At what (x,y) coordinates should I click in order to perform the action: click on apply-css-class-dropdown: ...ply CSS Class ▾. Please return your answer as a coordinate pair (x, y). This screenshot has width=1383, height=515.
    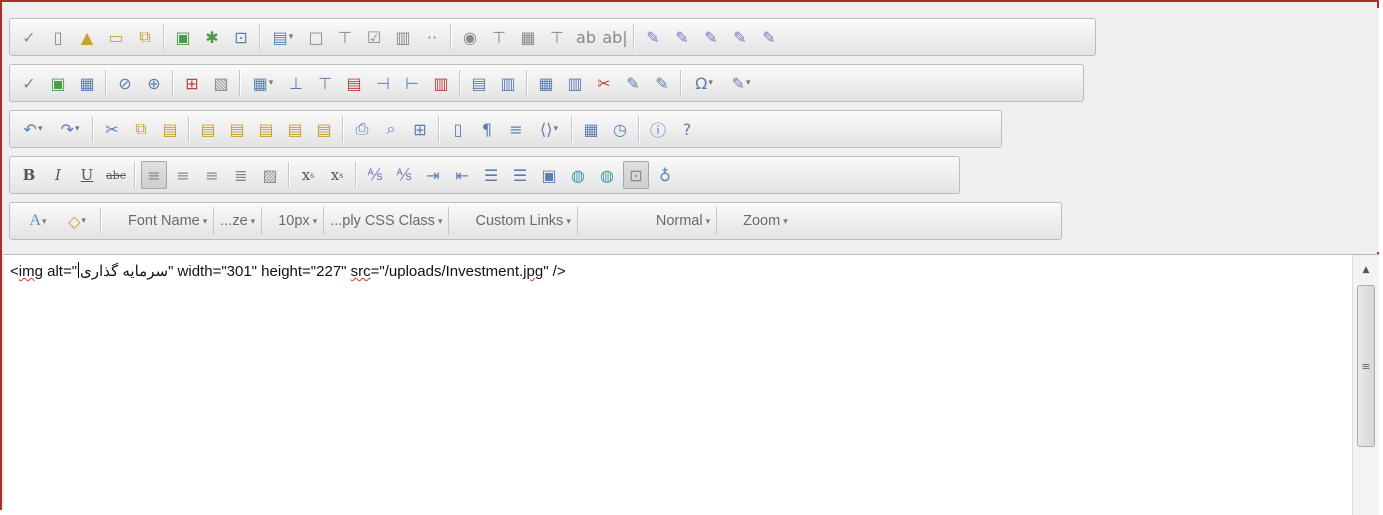
    Looking at the image, I should click on (387, 221).